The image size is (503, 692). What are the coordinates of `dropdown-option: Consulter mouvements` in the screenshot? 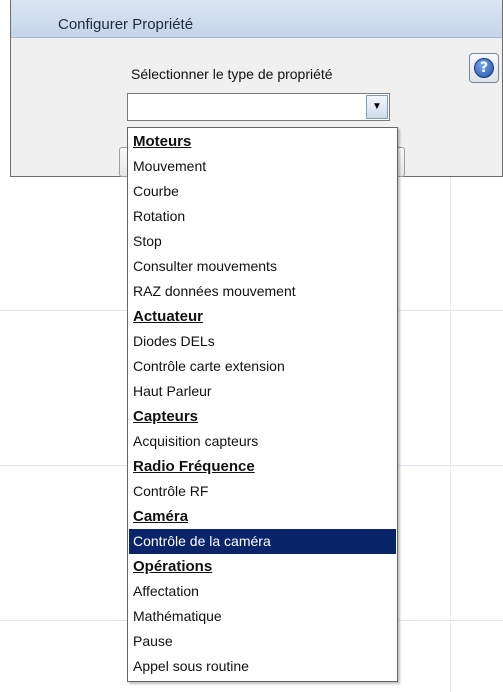 It's located at (262, 266).